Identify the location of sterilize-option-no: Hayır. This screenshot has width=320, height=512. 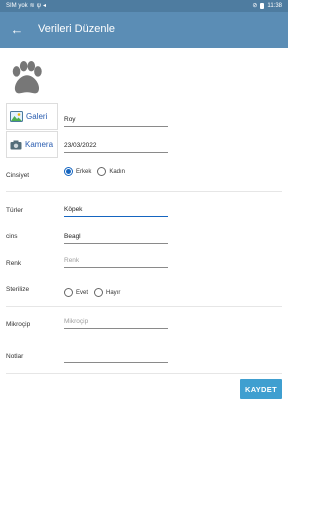
(107, 292).